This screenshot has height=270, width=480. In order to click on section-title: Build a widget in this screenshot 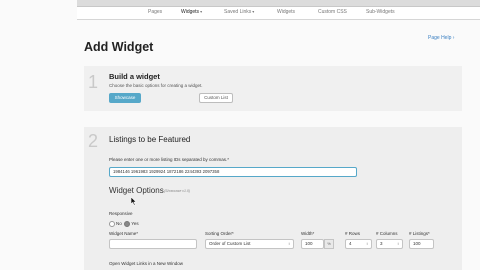, I will do `click(134, 76)`.